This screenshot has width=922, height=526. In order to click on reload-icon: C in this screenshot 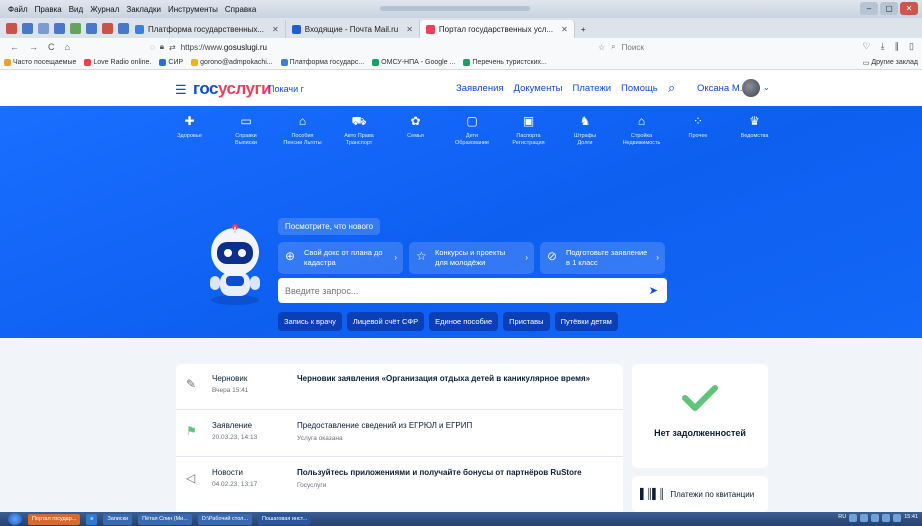, I will do `click(51, 47)`.